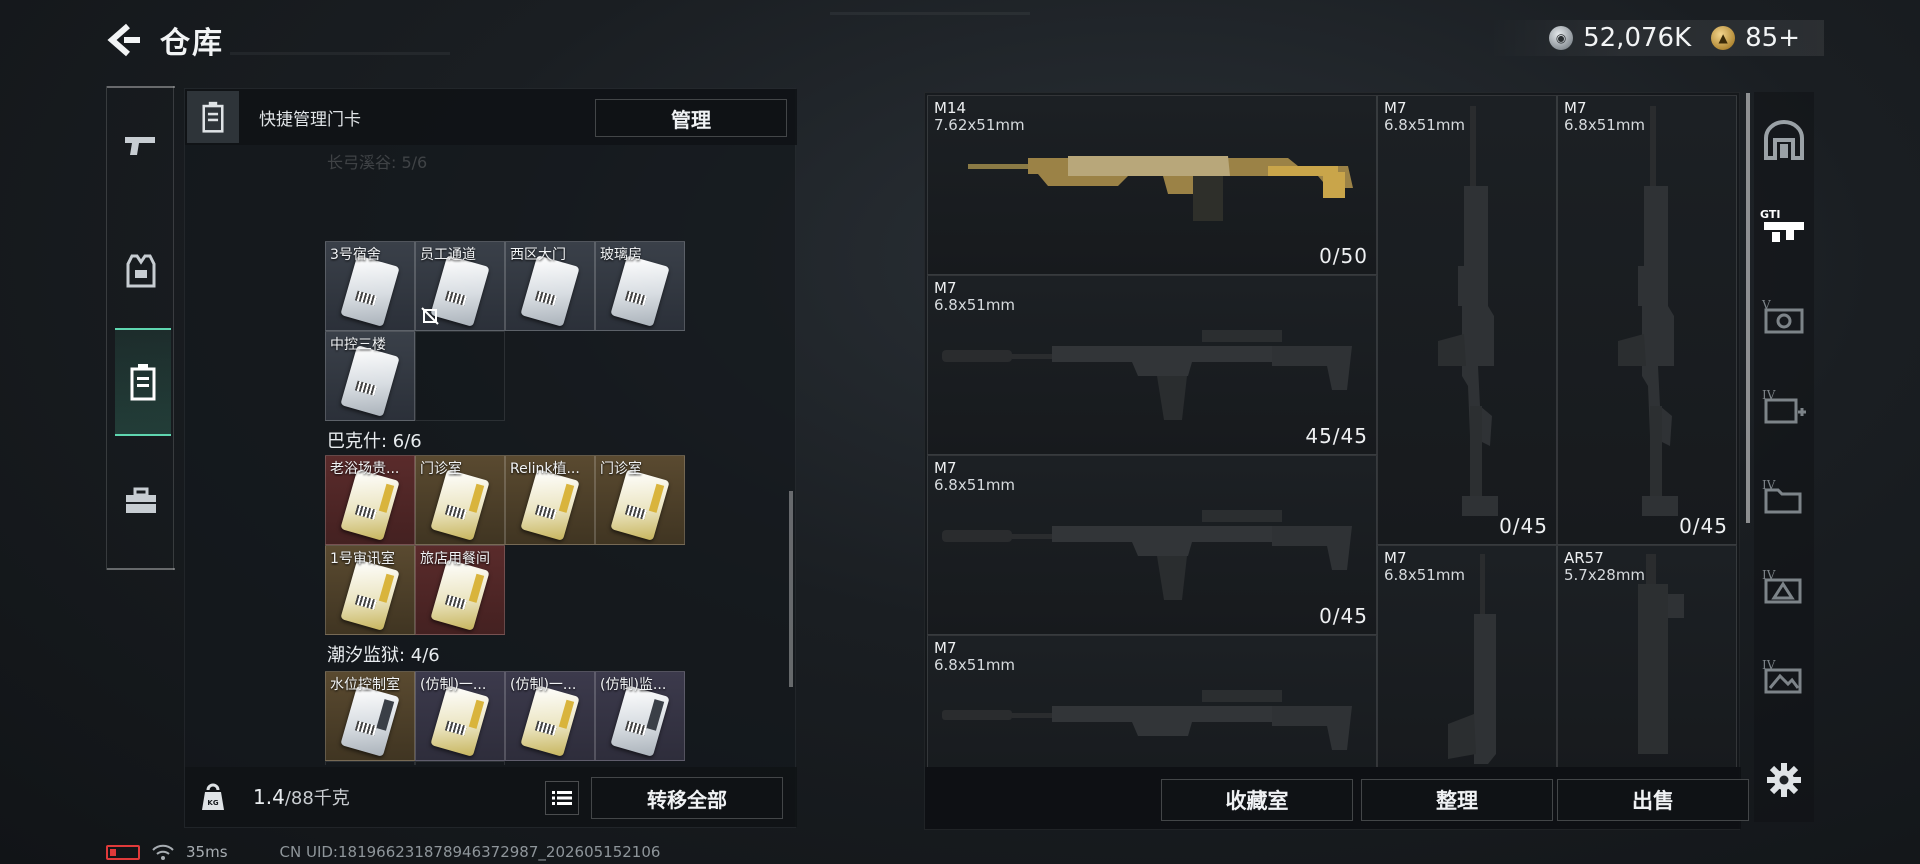  I want to click on gti-rifle-icon: GTI, so click(1782, 225).